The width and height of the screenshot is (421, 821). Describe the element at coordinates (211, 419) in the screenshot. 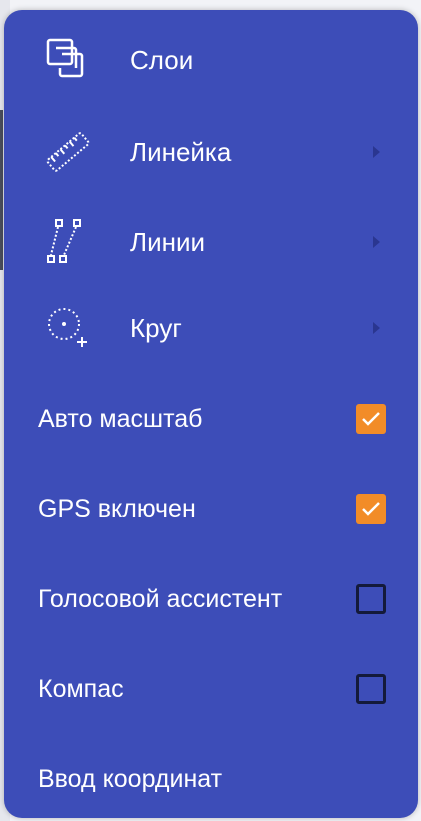

I see `option-auto-scale: Авто масштаб` at that location.